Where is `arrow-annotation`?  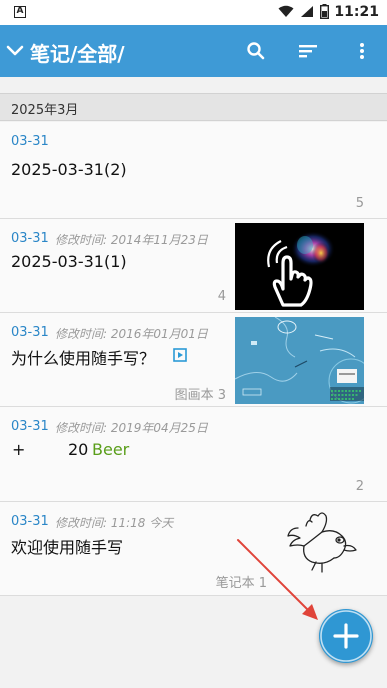
arrow-annotation is located at coordinates (277, 579).